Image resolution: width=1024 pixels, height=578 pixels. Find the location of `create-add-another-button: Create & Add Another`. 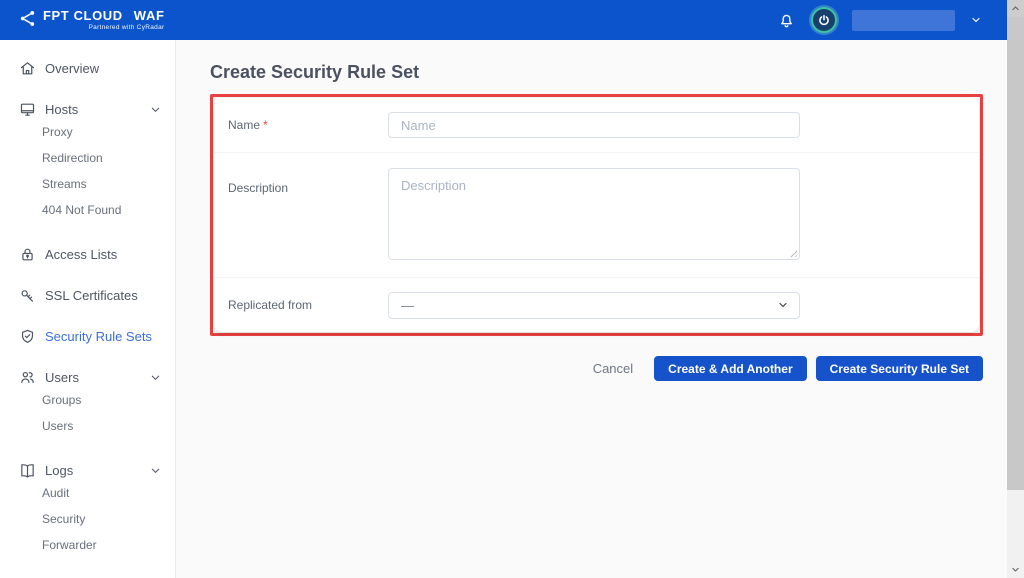

create-add-another-button: Create & Add Another is located at coordinates (730, 368).